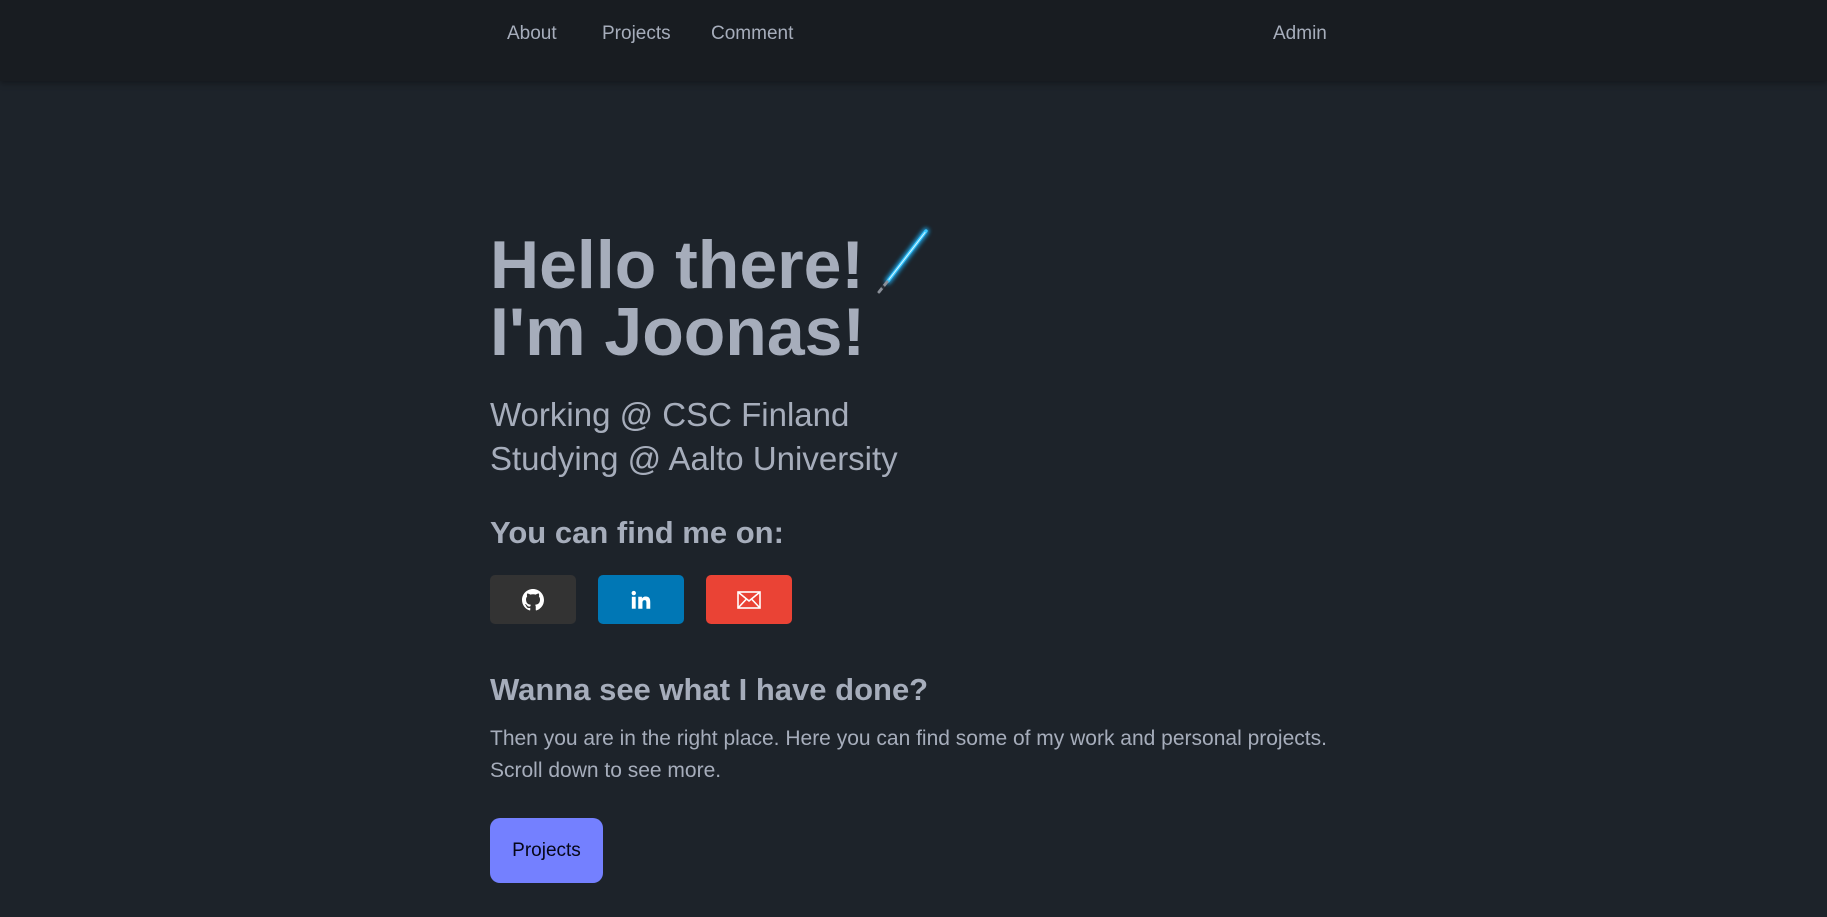  I want to click on email-icon, so click(749, 599).